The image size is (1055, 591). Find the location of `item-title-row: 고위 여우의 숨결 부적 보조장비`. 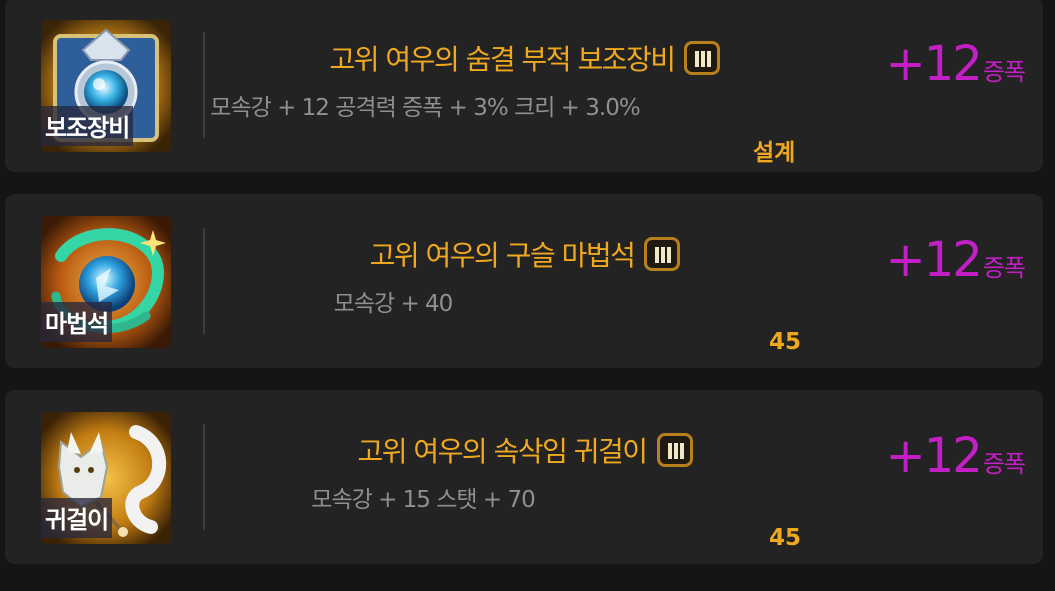

item-title-row: 고위 여우의 숨결 부적 보조장비 is located at coordinates (525, 58).